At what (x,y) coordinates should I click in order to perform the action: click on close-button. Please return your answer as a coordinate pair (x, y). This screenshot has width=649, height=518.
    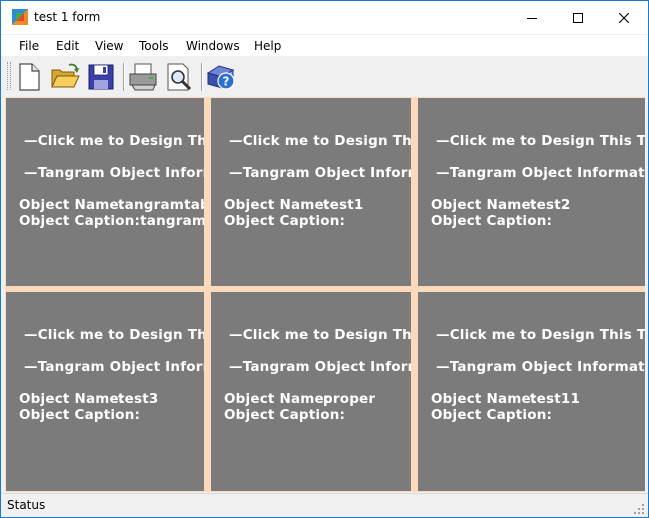
    Looking at the image, I should click on (624, 17).